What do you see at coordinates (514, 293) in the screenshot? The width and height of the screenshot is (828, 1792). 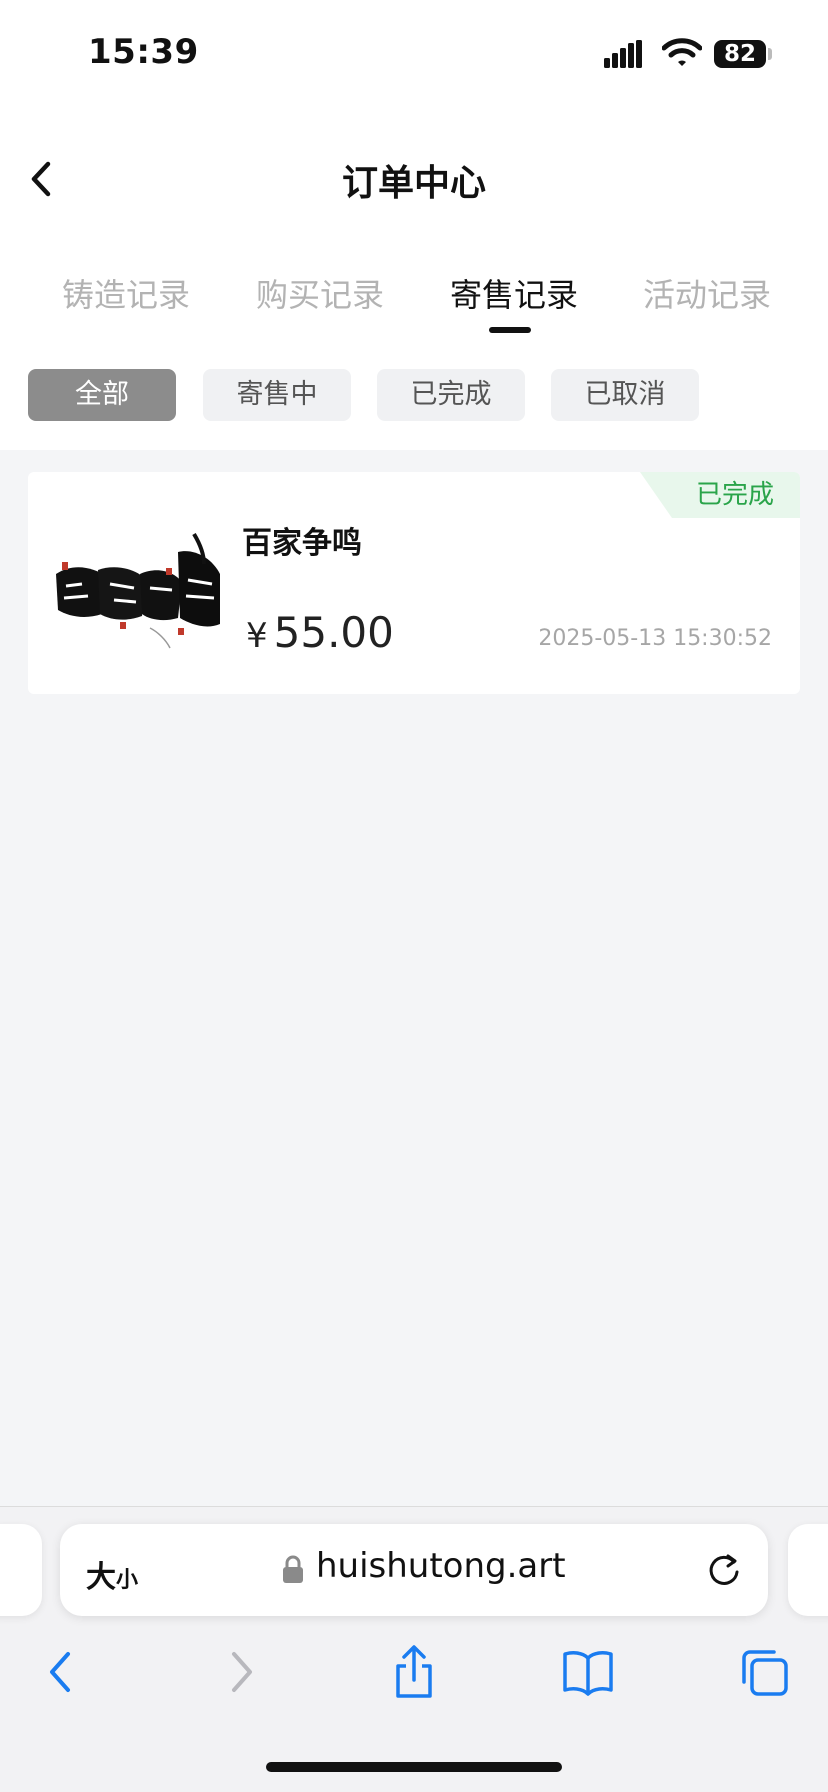 I see `tab-consignment-records: 寄售记录` at bounding box center [514, 293].